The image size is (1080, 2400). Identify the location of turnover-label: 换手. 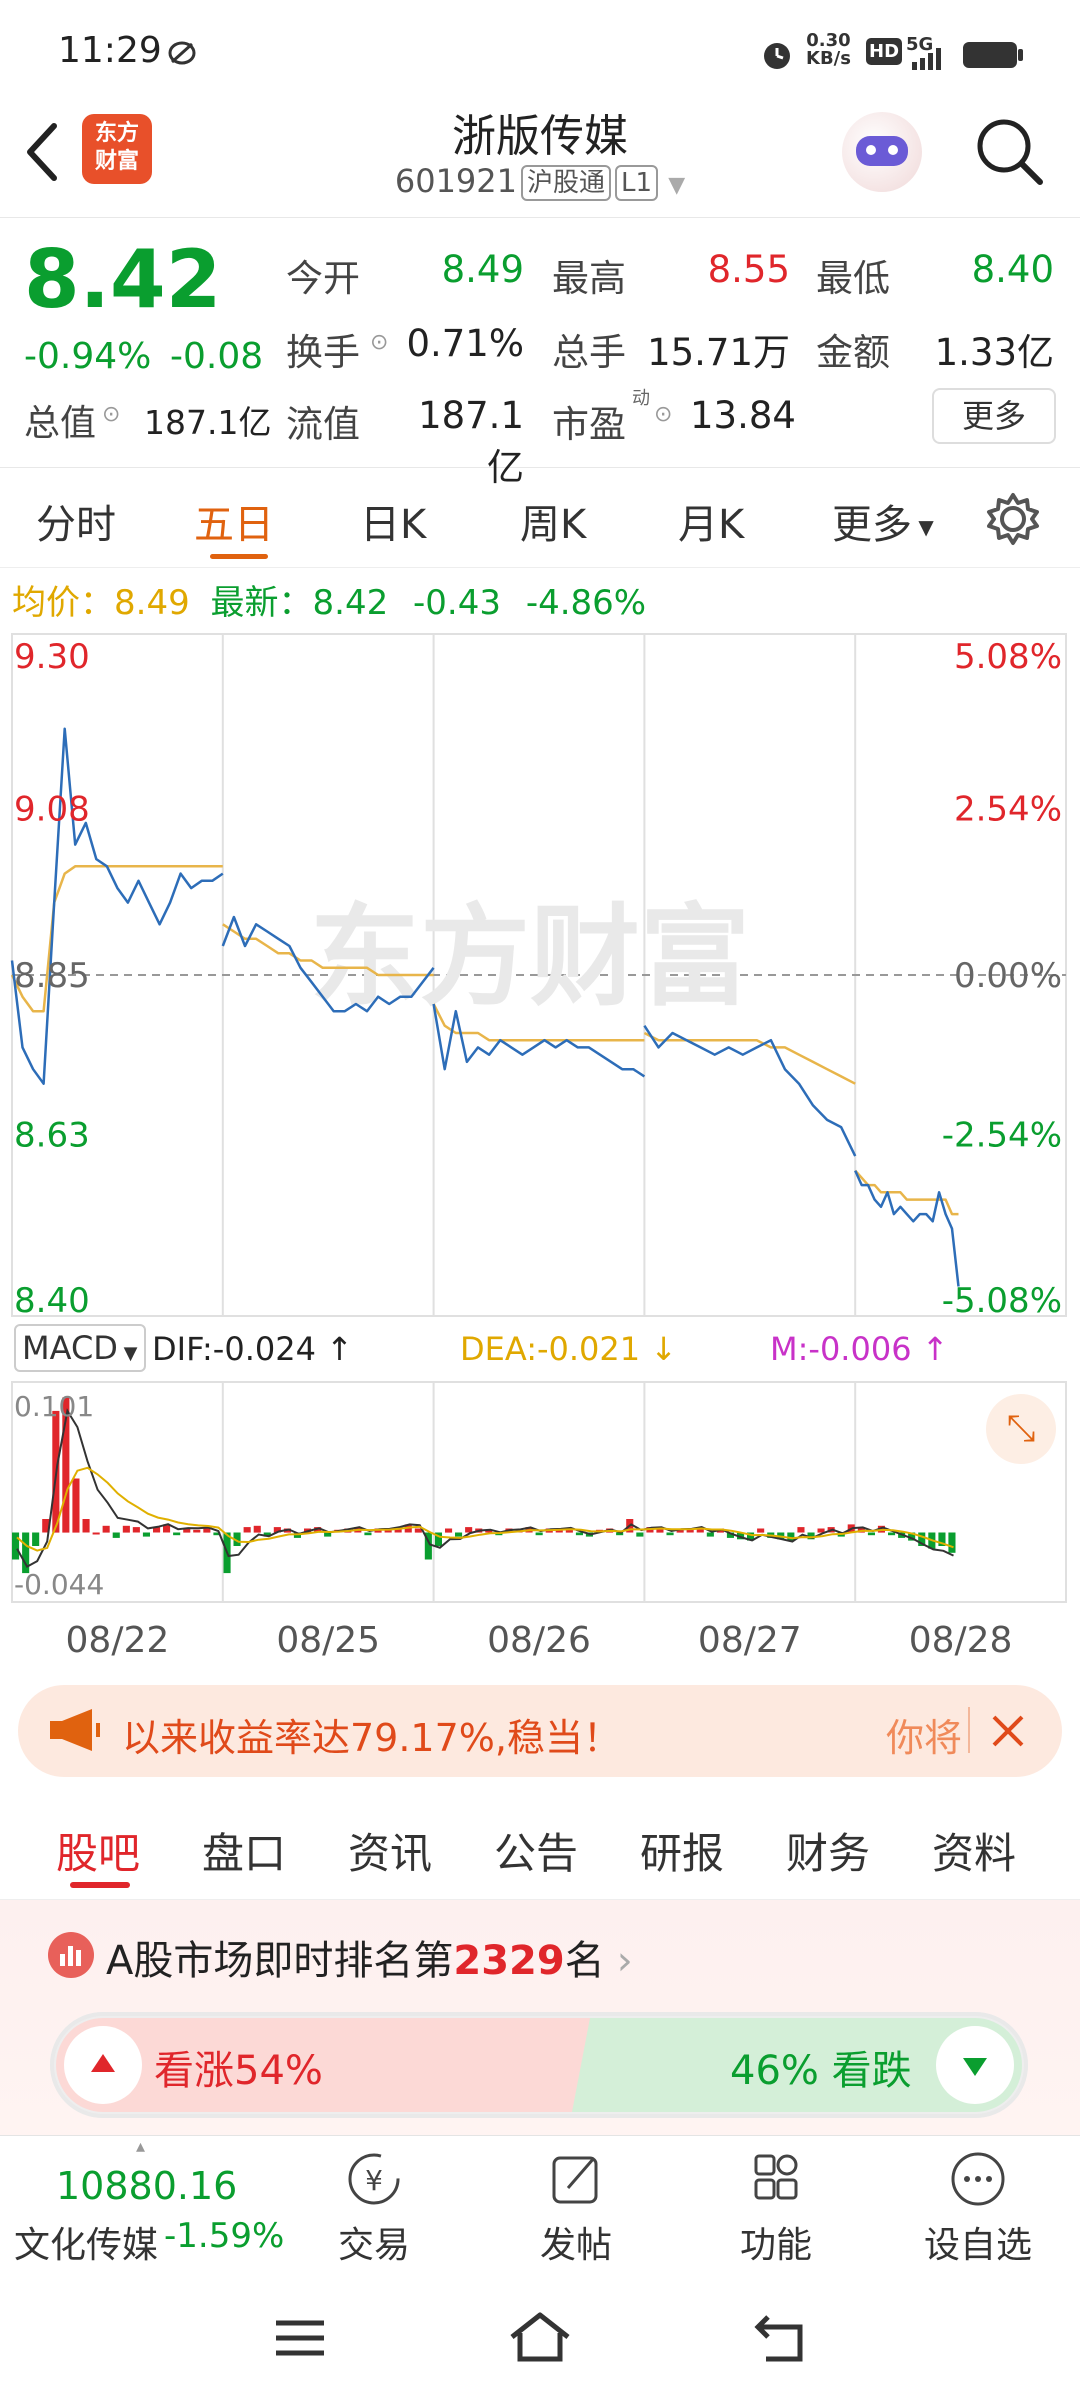
(323, 352).